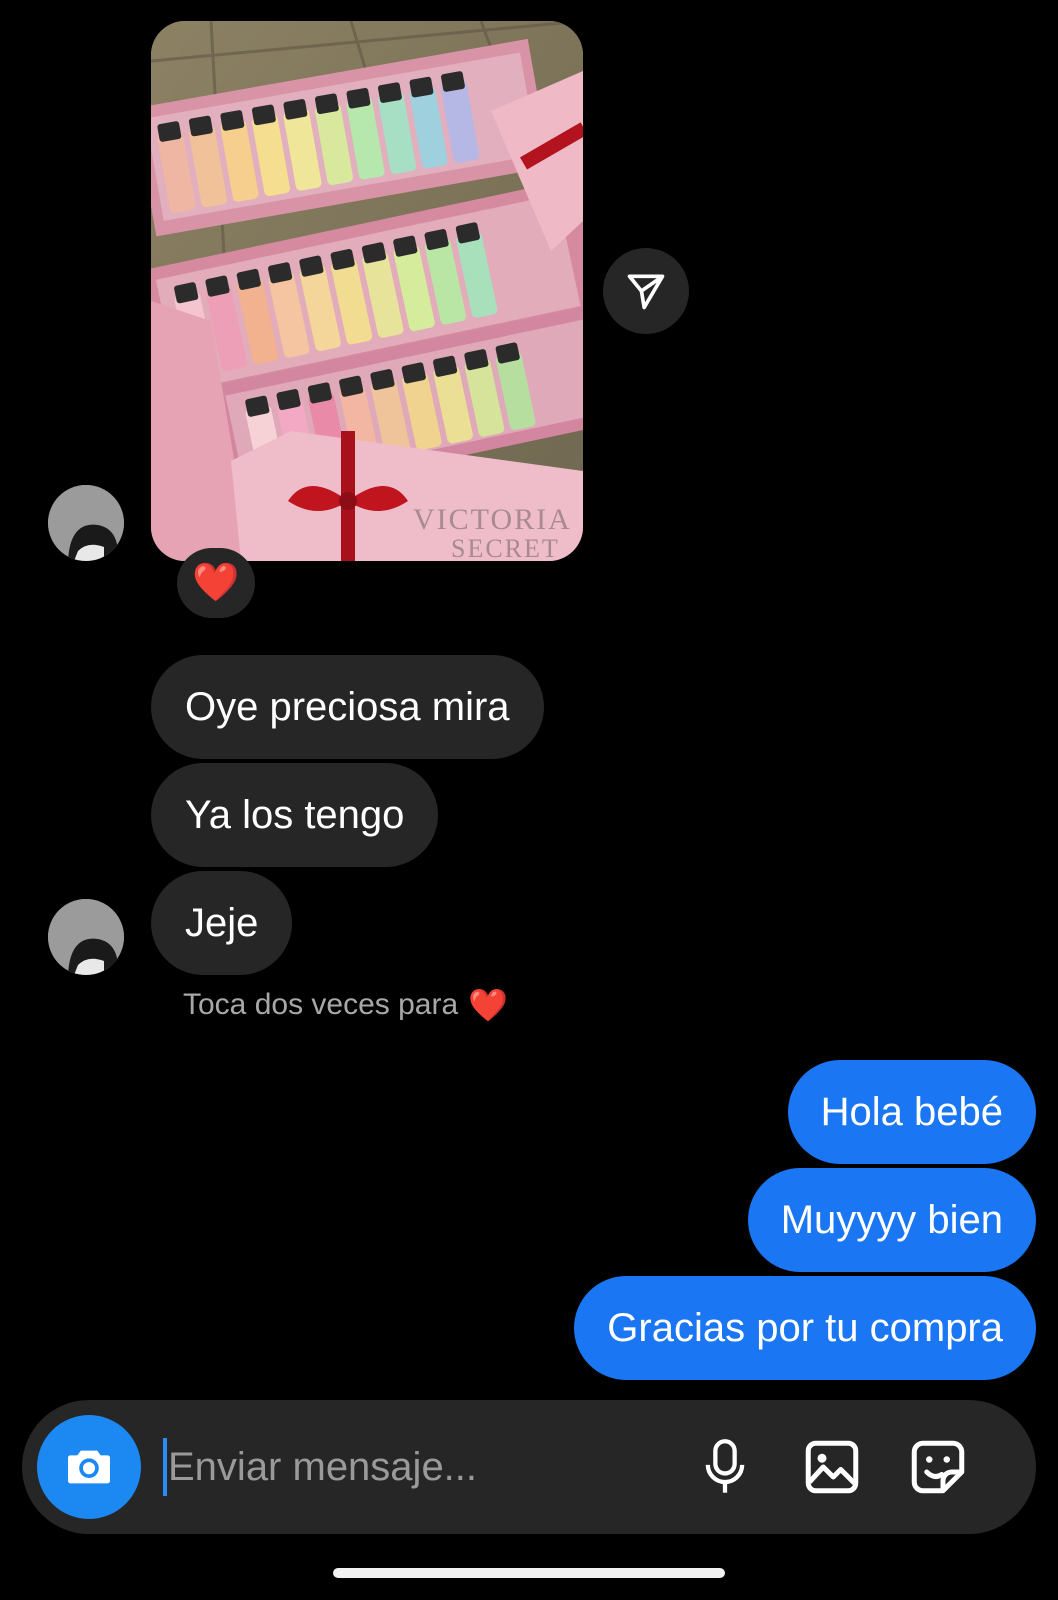 This screenshot has height=1600, width=1058. What do you see at coordinates (321, 1004) in the screenshot?
I see `hint-text: Toca dos veces para` at bounding box center [321, 1004].